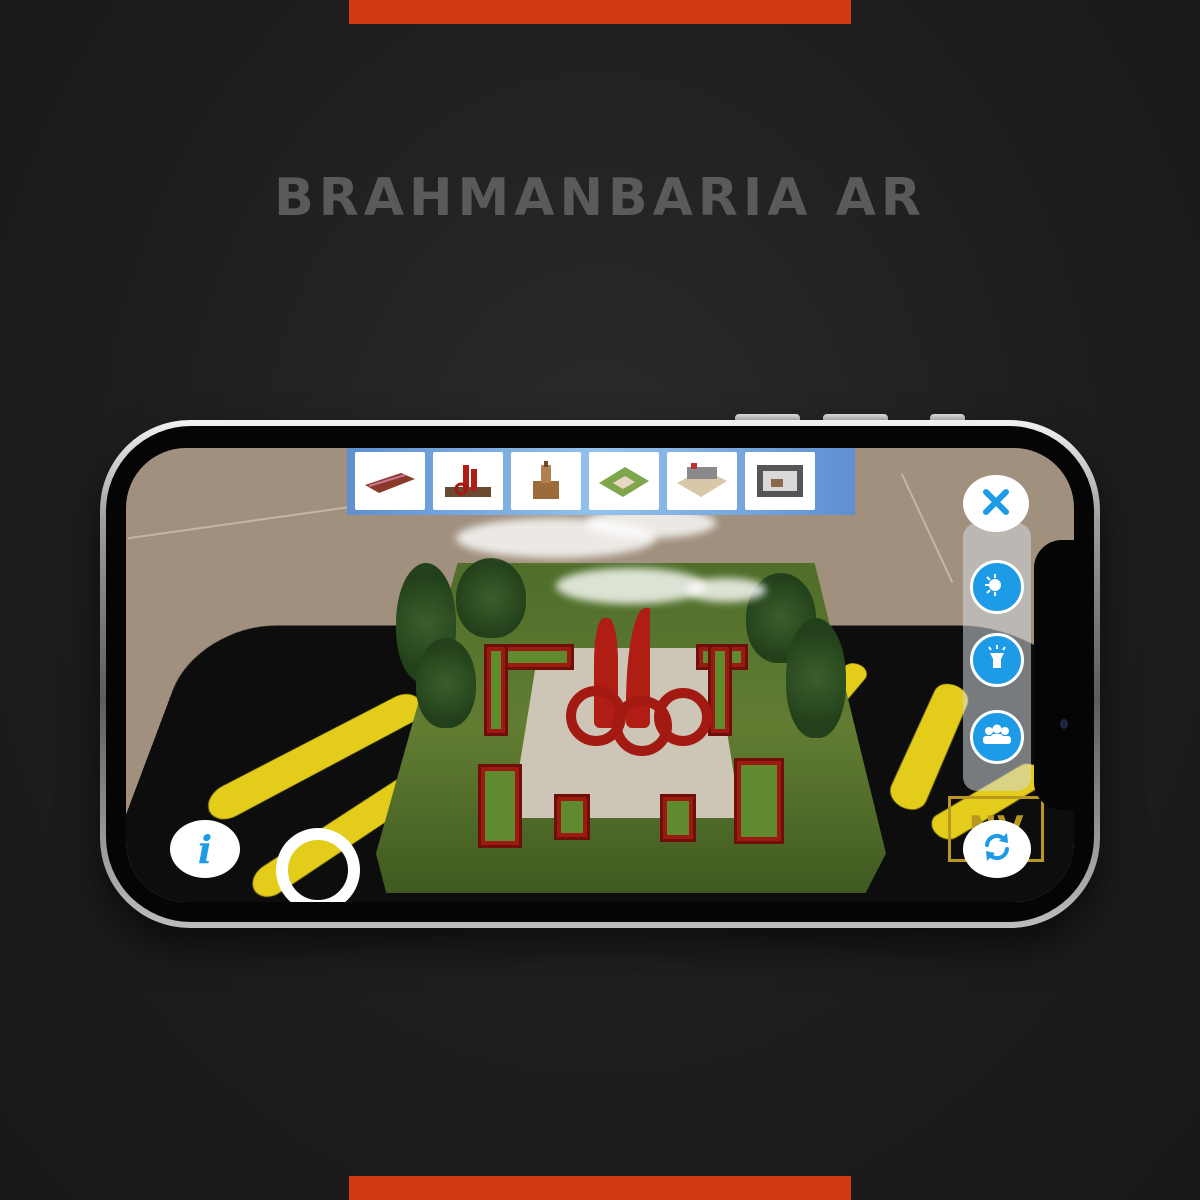  Describe the element at coordinates (780, 481) in the screenshot. I see `room-model-thumbnail` at that location.